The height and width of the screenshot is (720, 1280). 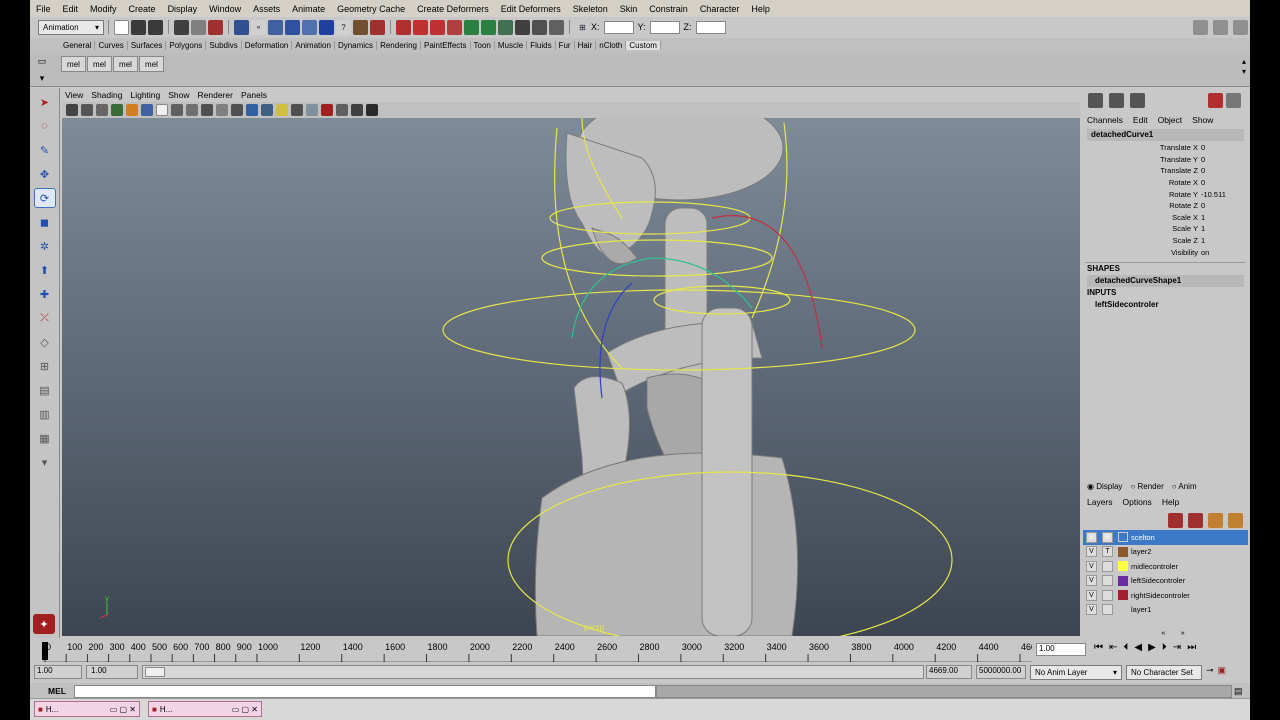 I want to click on shelf-tab-toon: Toon, so click(x=483, y=45).